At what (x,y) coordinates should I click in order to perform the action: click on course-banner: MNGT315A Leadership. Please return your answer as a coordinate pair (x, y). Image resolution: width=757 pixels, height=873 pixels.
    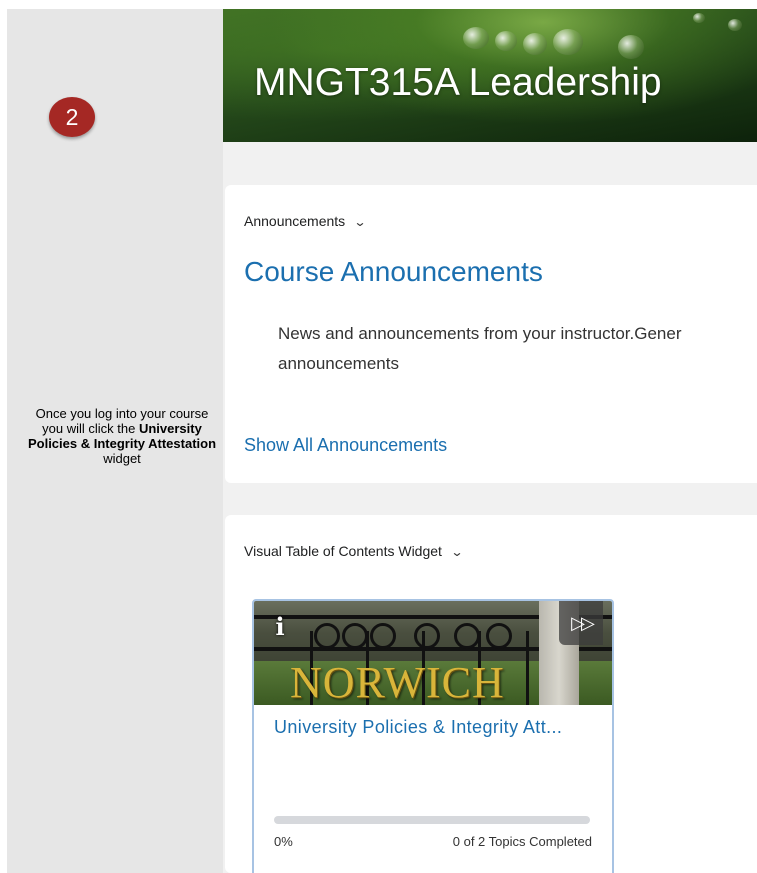
    Looking at the image, I should click on (490, 75).